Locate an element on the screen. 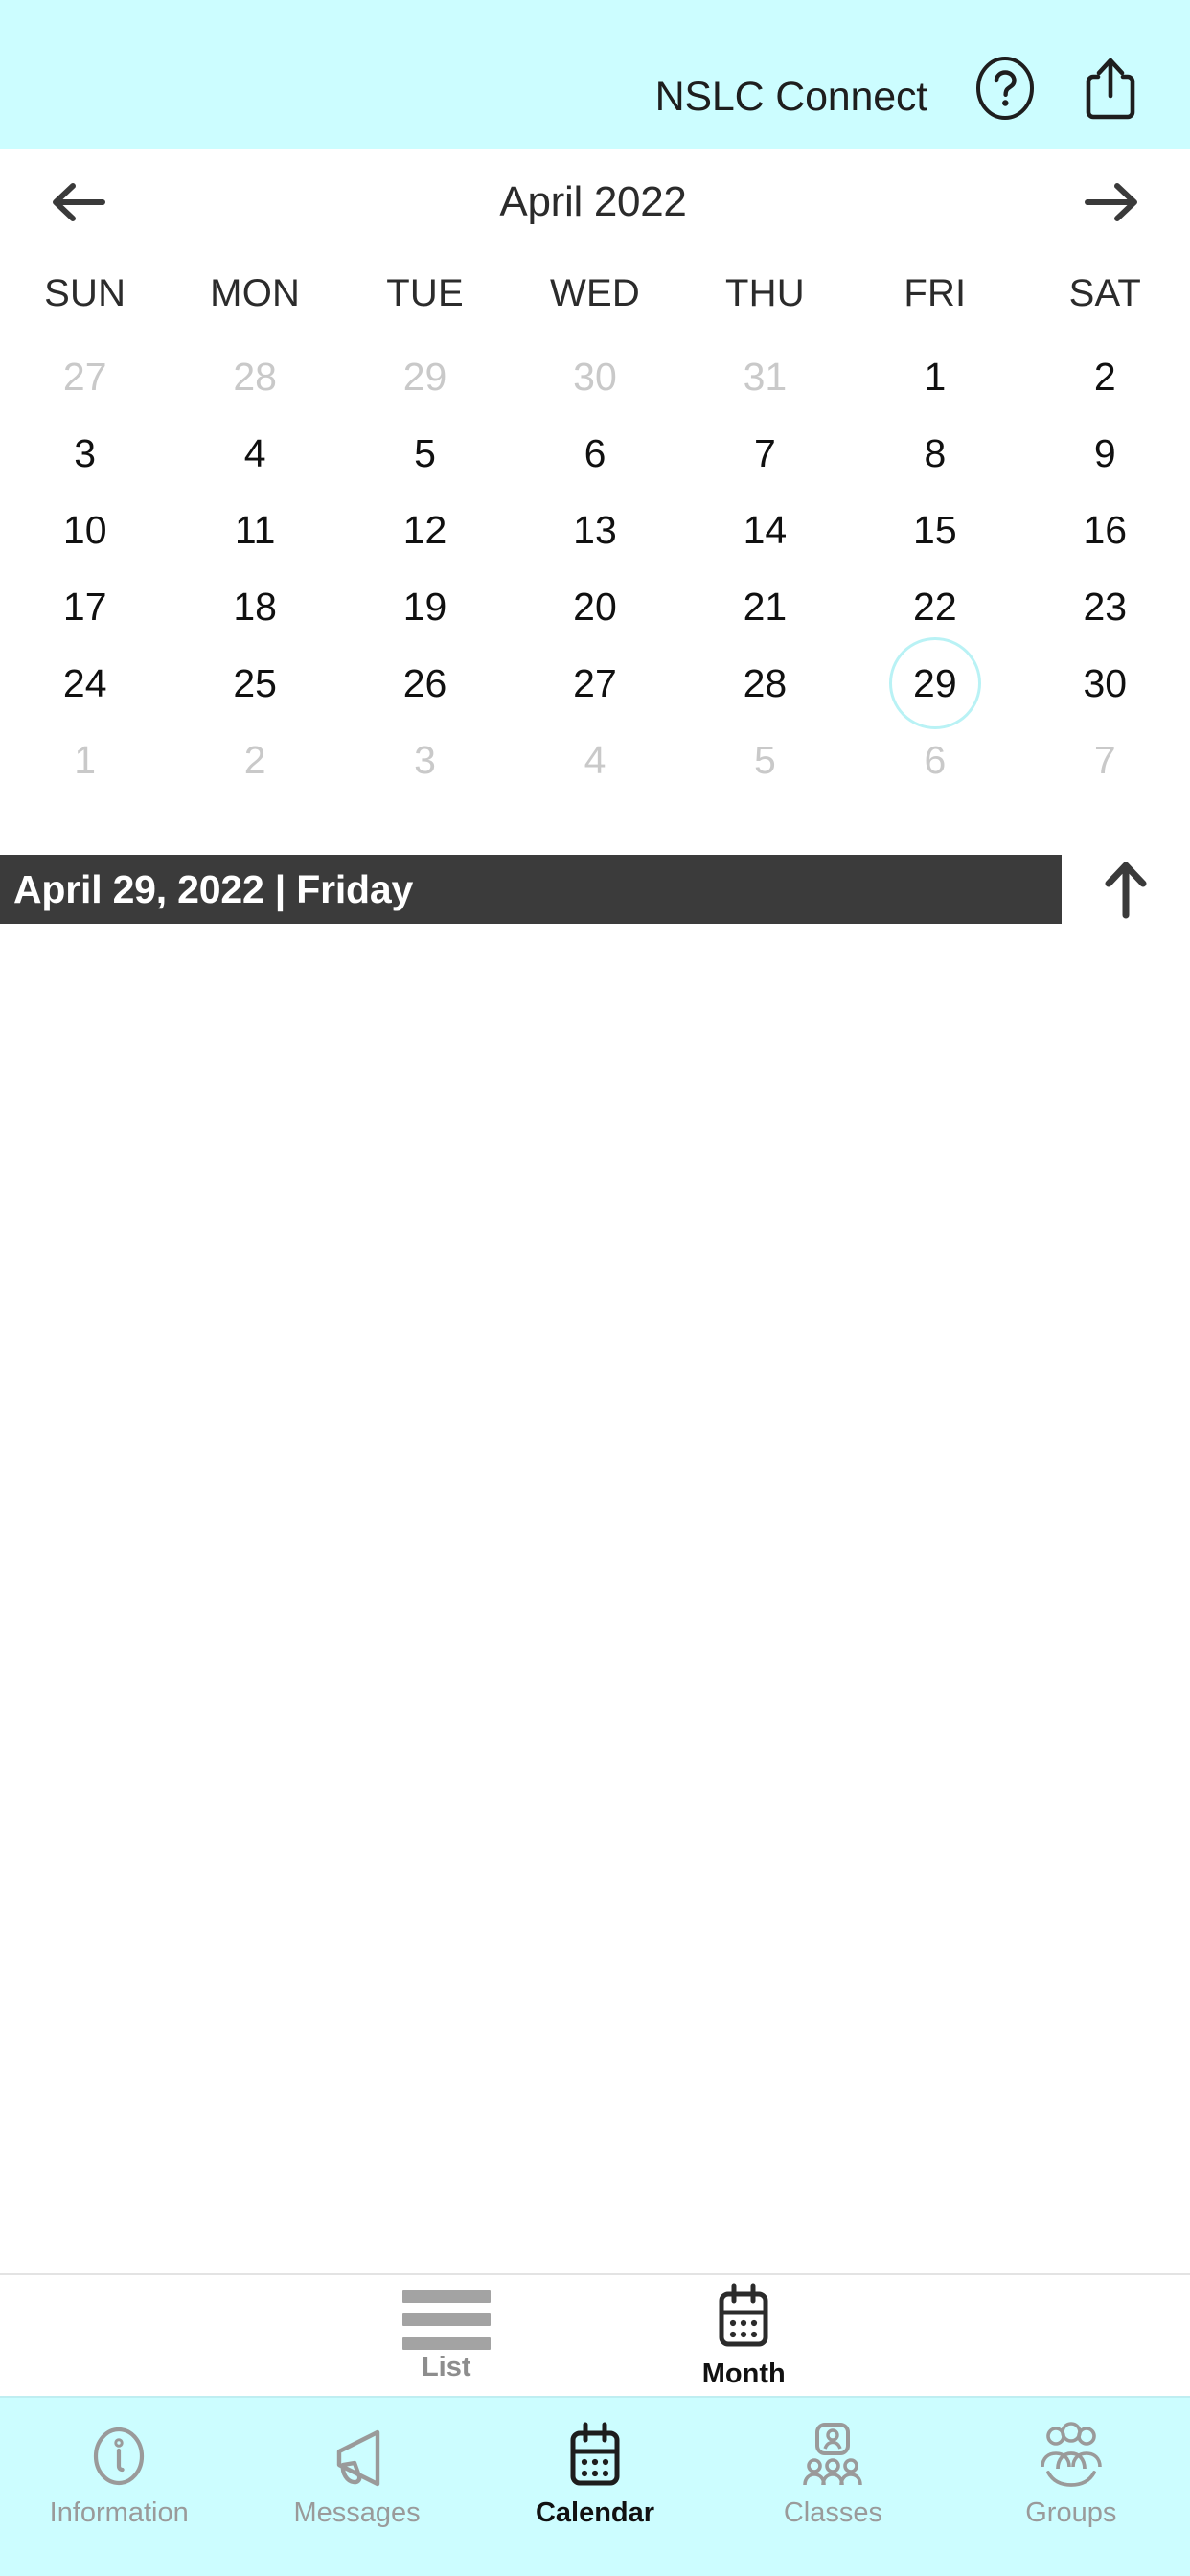 This screenshot has width=1190, height=2576. app-header: NSLC Connect is located at coordinates (595, 74).